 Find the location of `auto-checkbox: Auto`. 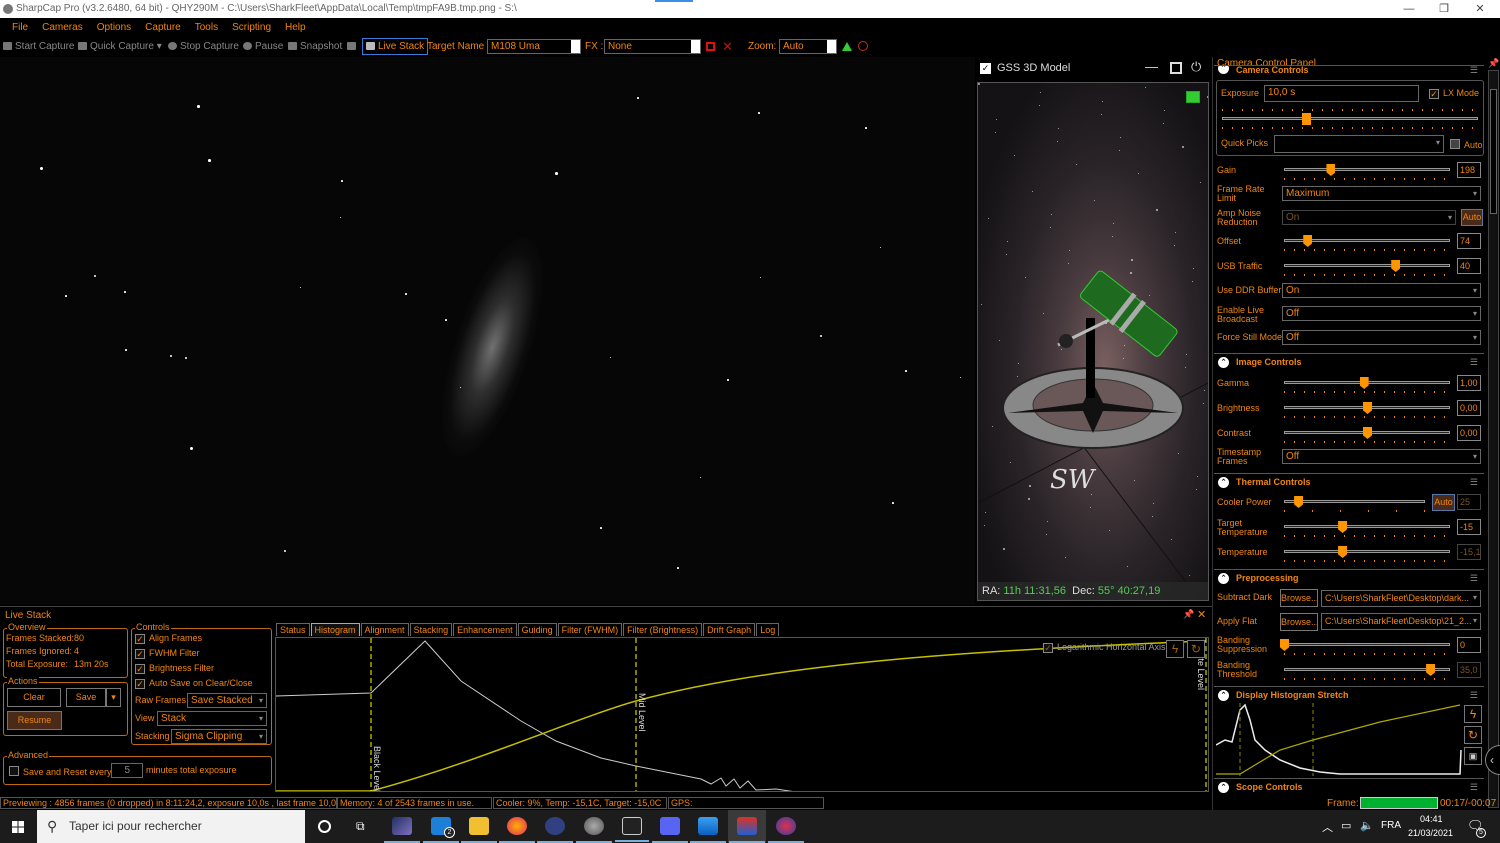

auto-checkbox: Auto is located at coordinates (1466, 144).